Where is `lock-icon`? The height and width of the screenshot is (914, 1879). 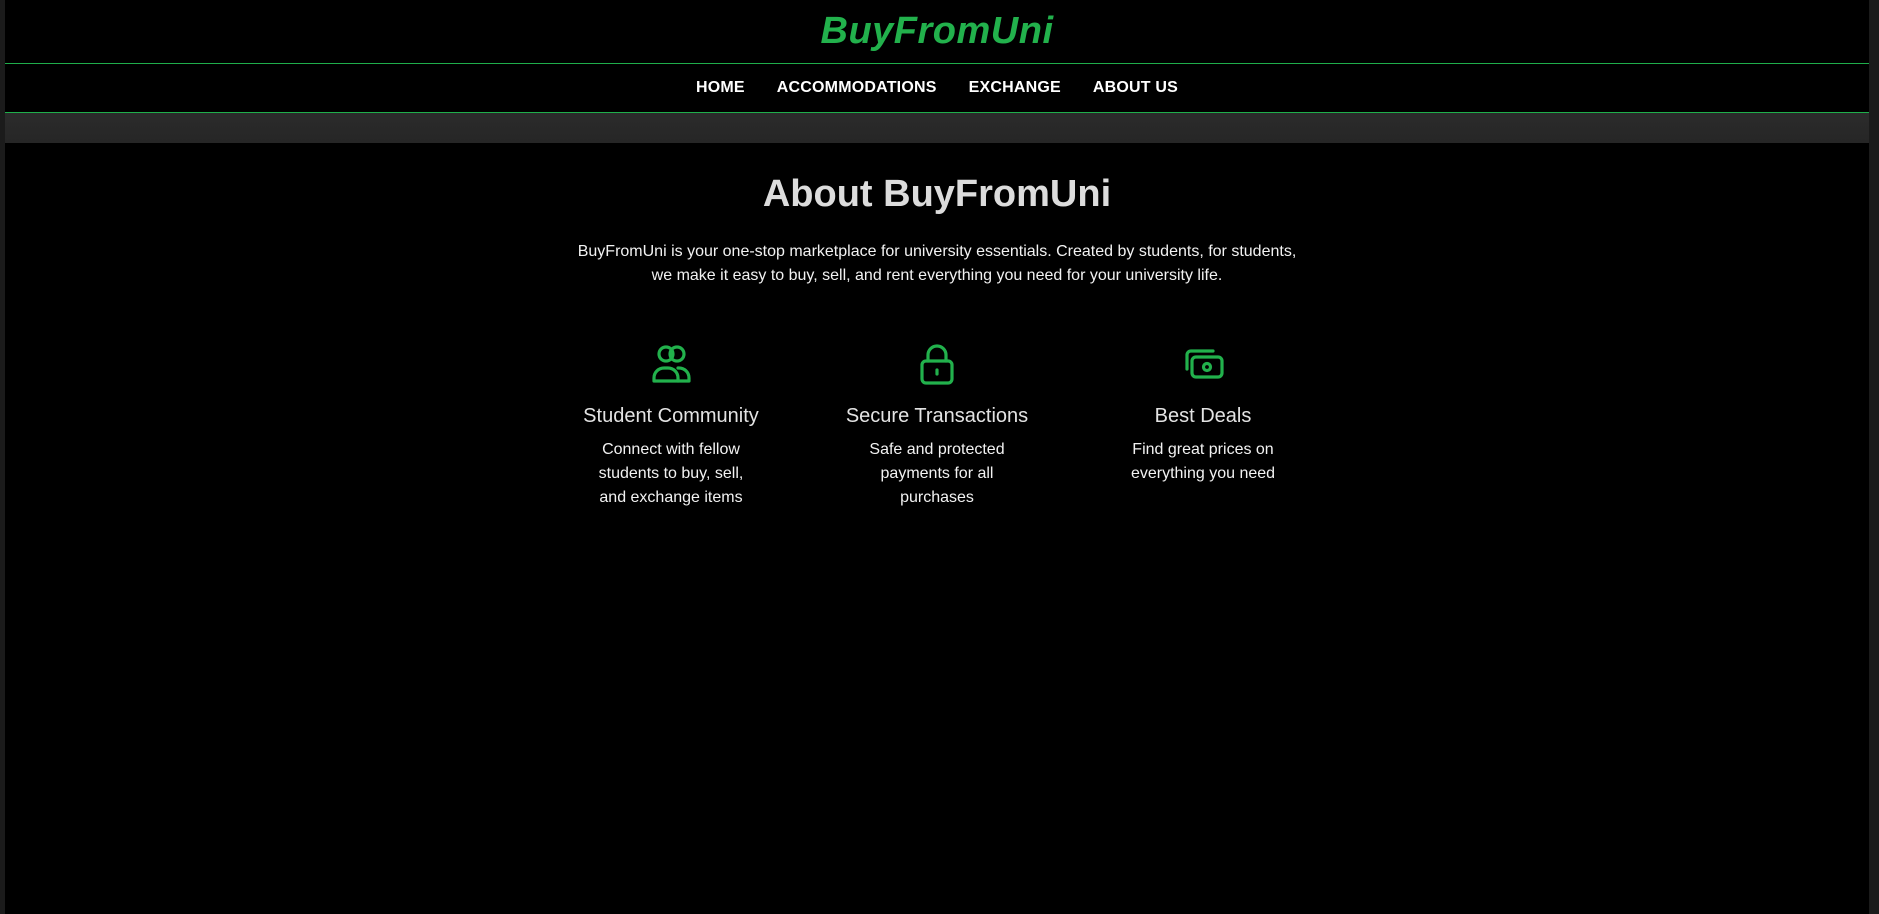
lock-icon is located at coordinates (937, 364).